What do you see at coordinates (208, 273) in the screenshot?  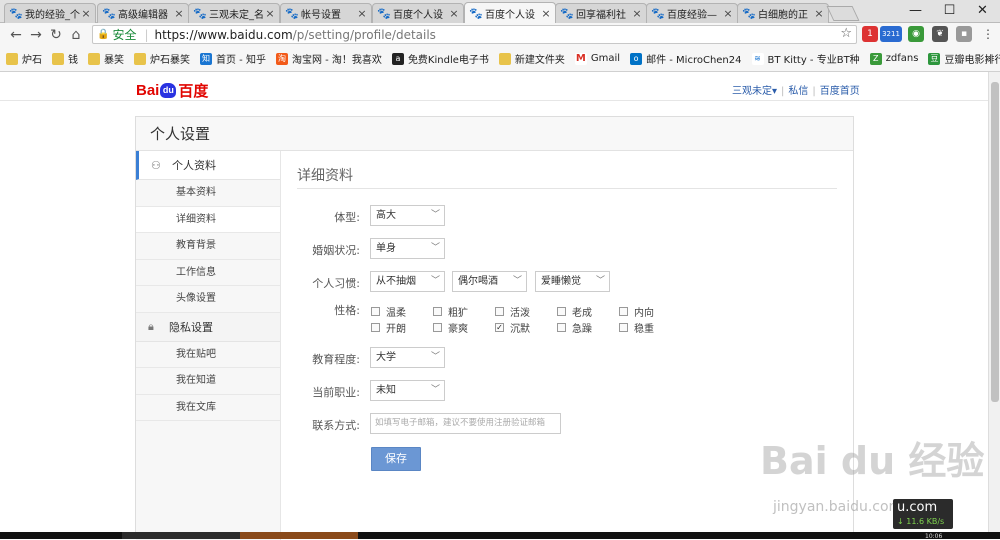 I see `sidebar-item-work: 工作信息` at bounding box center [208, 273].